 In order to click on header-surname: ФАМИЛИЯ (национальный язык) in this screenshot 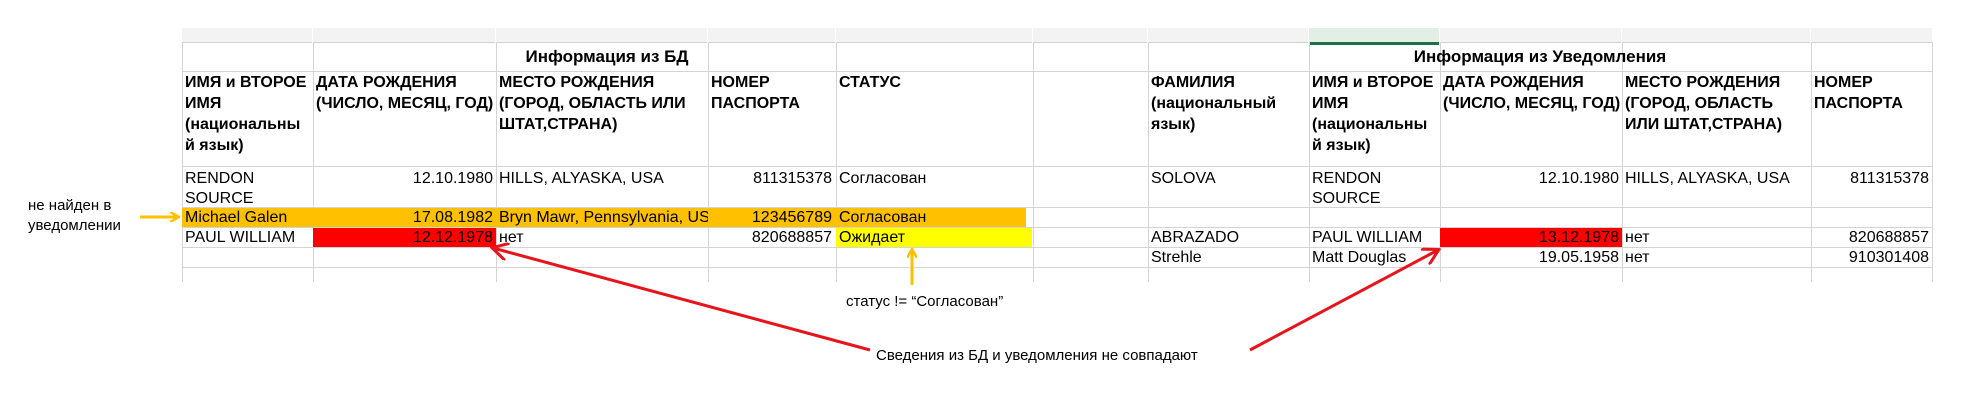, I will do `click(1214, 103)`.